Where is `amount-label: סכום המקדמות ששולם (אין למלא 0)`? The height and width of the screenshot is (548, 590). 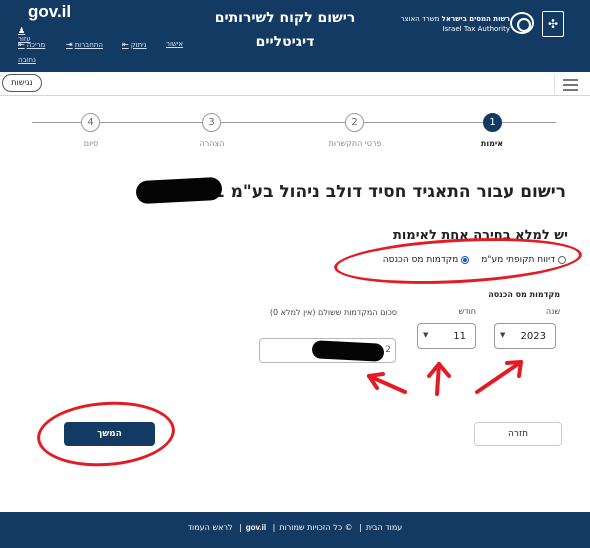 amount-label: סכום המקדמות ששולם (אין למלא 0) is located at coordinates (333, 312).